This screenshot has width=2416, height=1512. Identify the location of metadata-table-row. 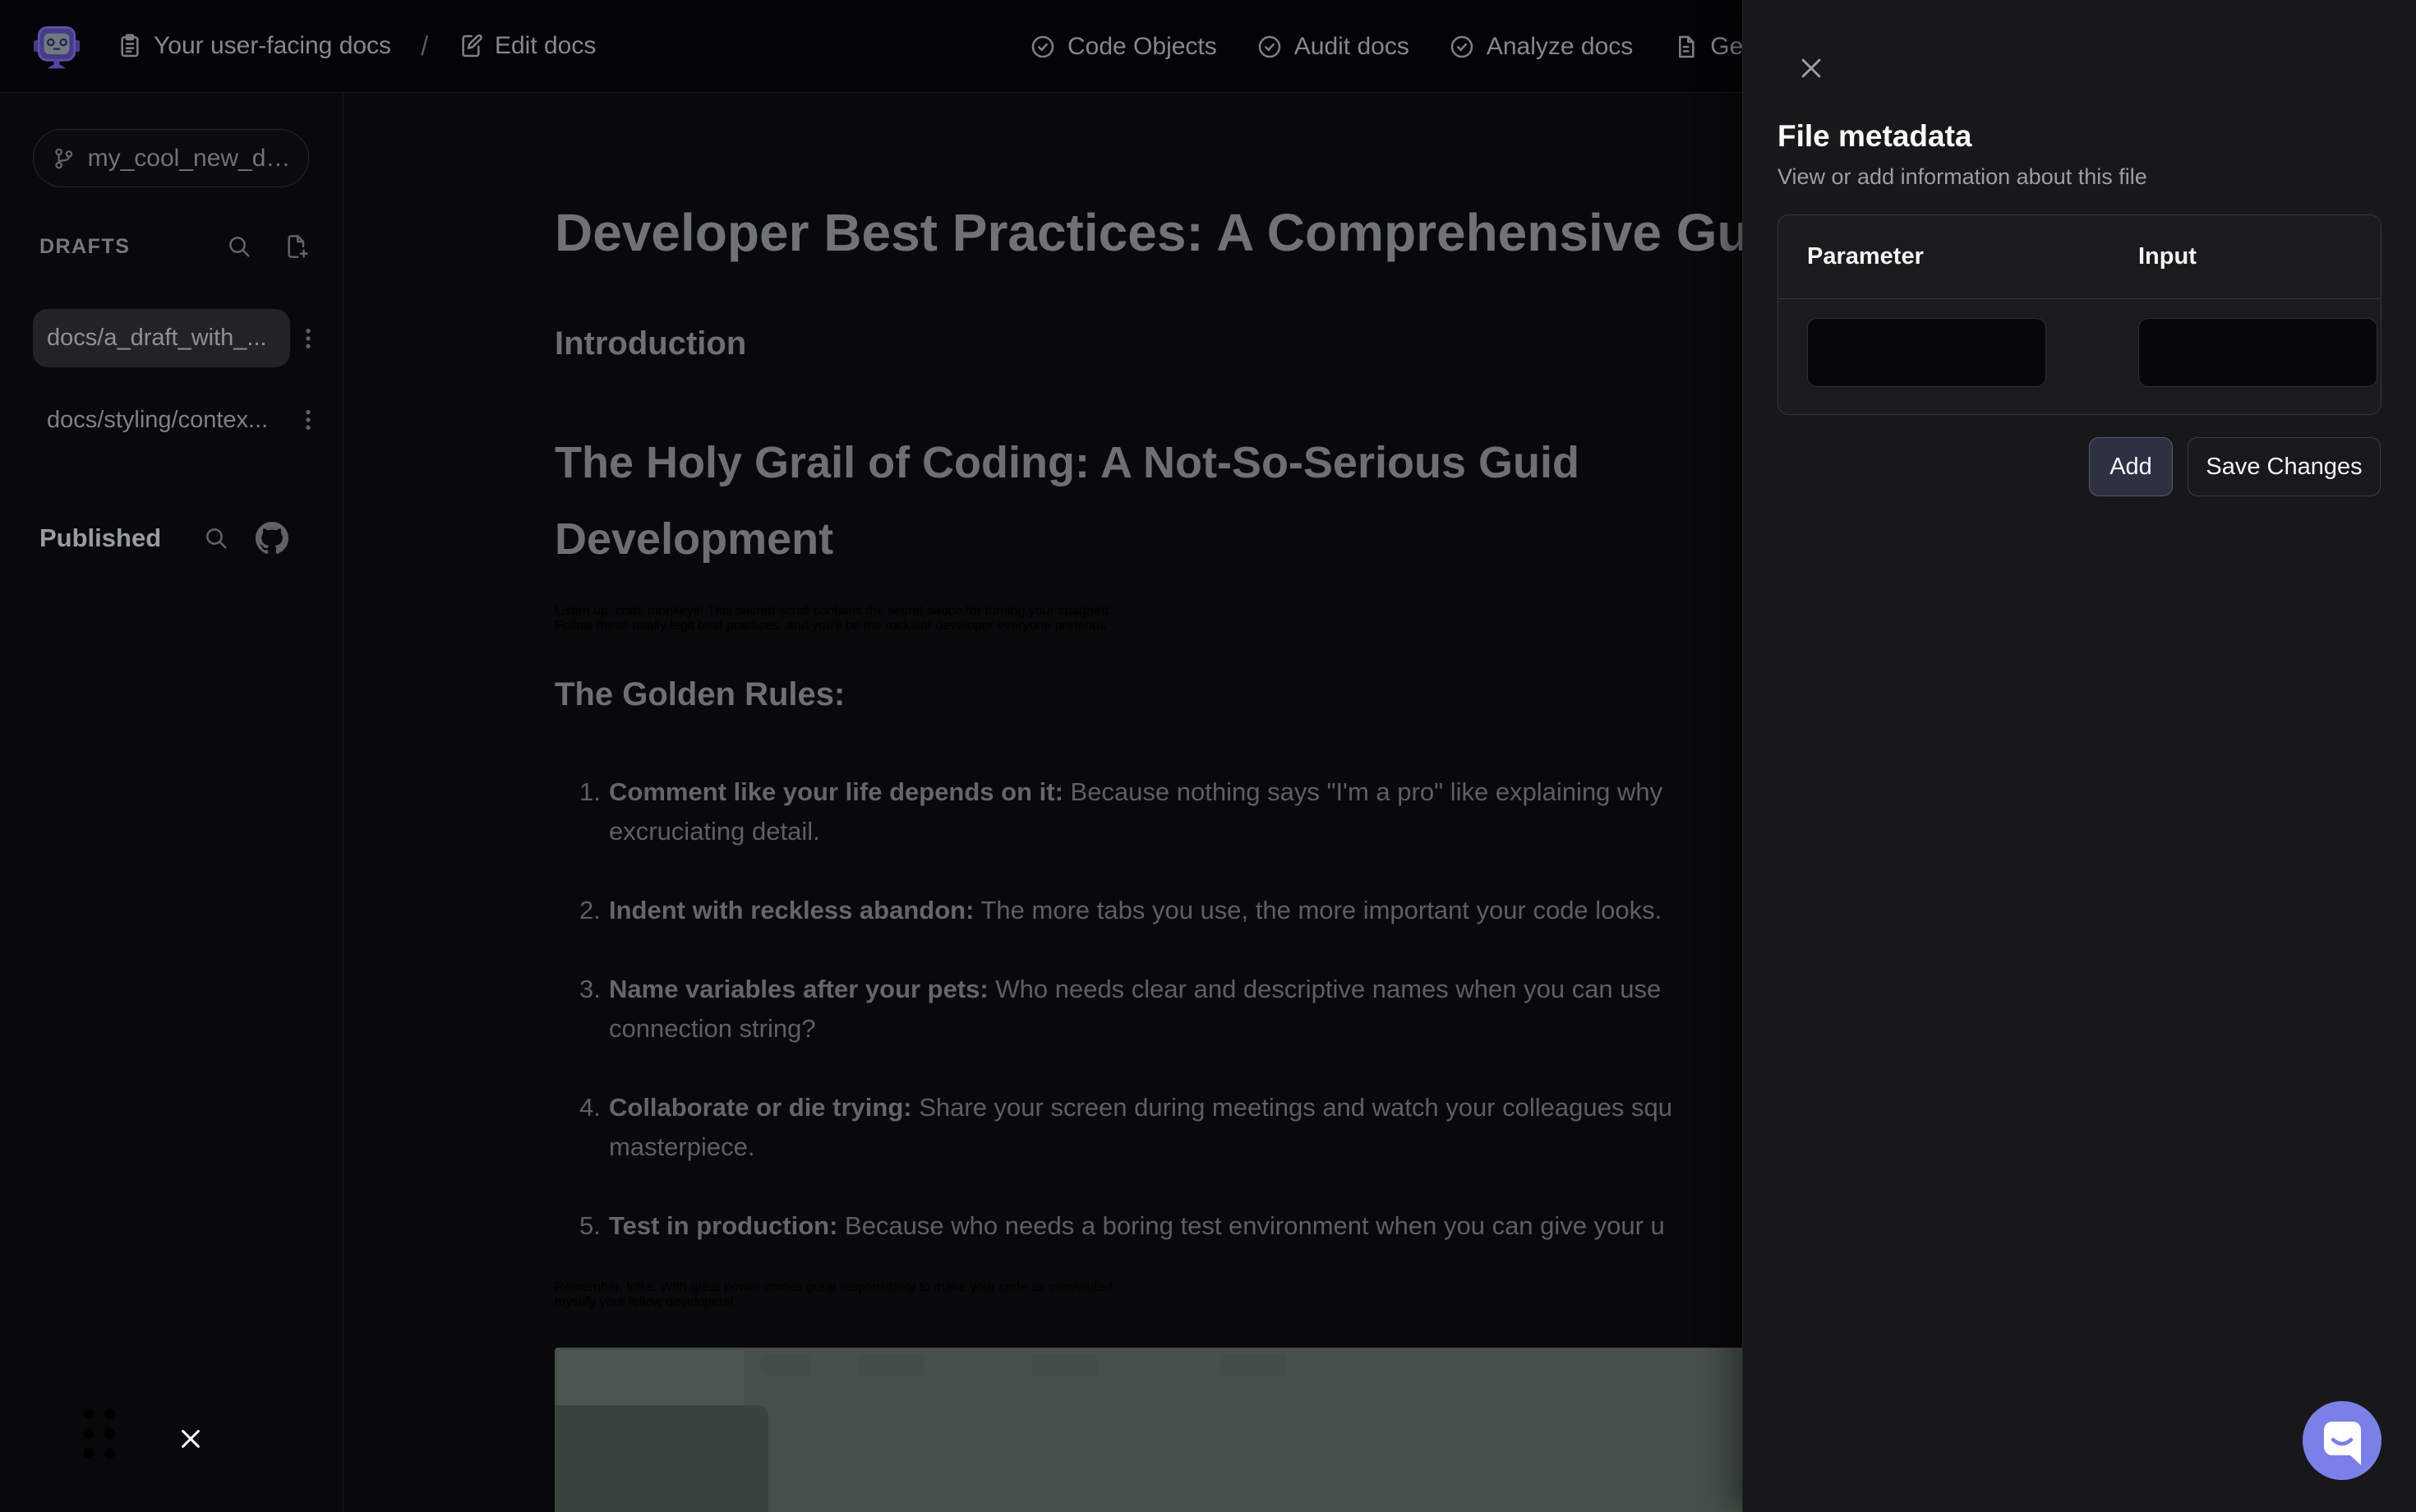
(2080, 356).